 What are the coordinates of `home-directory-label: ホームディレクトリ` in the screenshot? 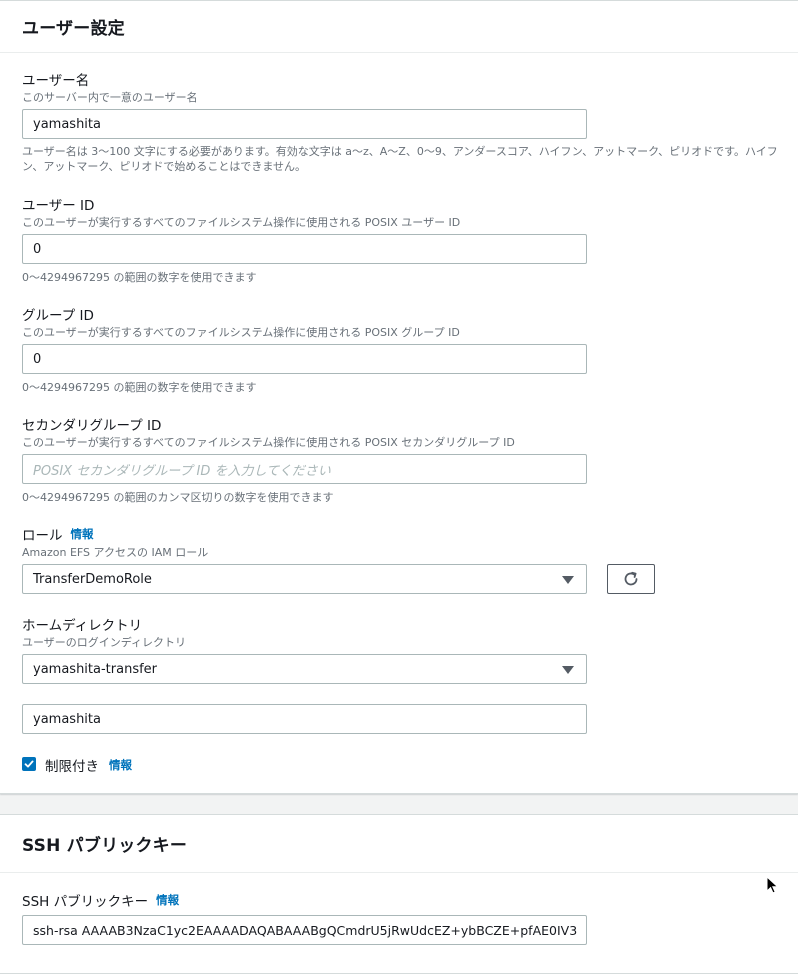 It's located at (82, 626).